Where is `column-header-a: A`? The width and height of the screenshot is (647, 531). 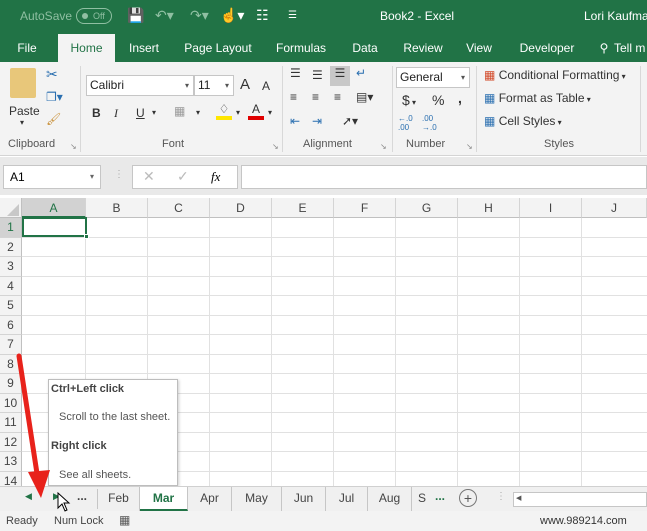
column-header-a: A is located at coordinates (54, 208).